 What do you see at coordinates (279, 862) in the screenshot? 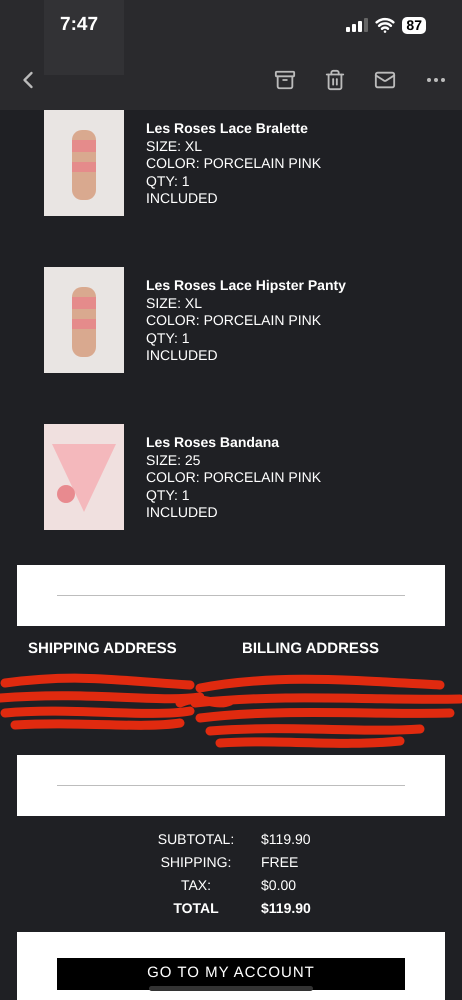
I see `total-value: FREE` at bounding box center [279, 862].